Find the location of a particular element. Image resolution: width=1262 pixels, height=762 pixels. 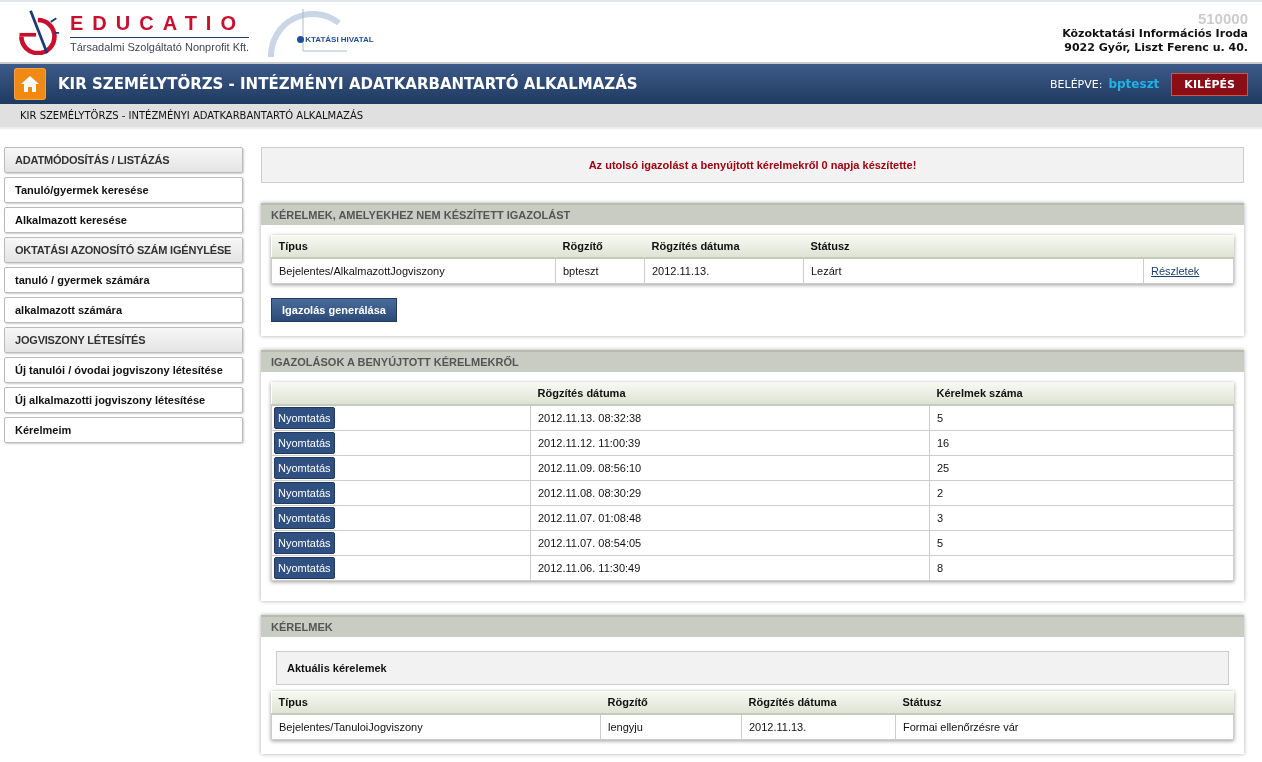

table-cell: 2012.11.07. 08:54:05 is located at coordinates (590, 543).